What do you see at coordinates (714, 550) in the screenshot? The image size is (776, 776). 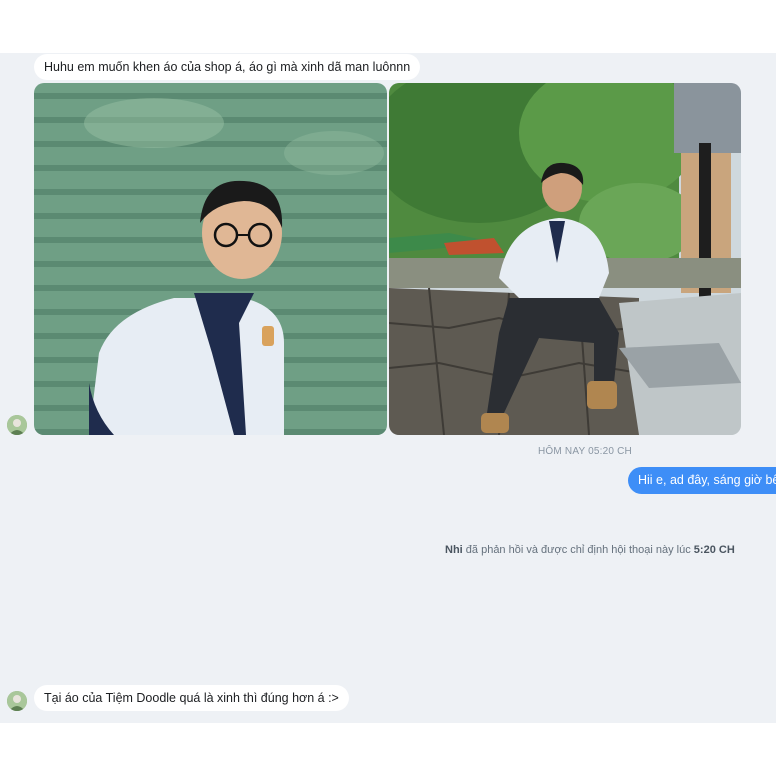 I see `assignment-time: 5:20 CH` at bounding box center [714, 550].